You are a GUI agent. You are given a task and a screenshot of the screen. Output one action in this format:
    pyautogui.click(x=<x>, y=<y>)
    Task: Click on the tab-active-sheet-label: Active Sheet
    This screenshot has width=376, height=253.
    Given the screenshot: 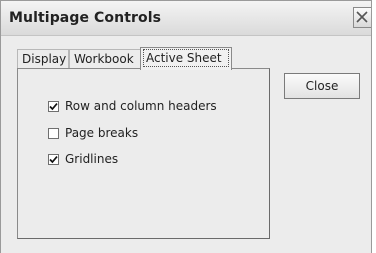 What is the action you would take?
    pyautogui.click(x=184, y=58)
    